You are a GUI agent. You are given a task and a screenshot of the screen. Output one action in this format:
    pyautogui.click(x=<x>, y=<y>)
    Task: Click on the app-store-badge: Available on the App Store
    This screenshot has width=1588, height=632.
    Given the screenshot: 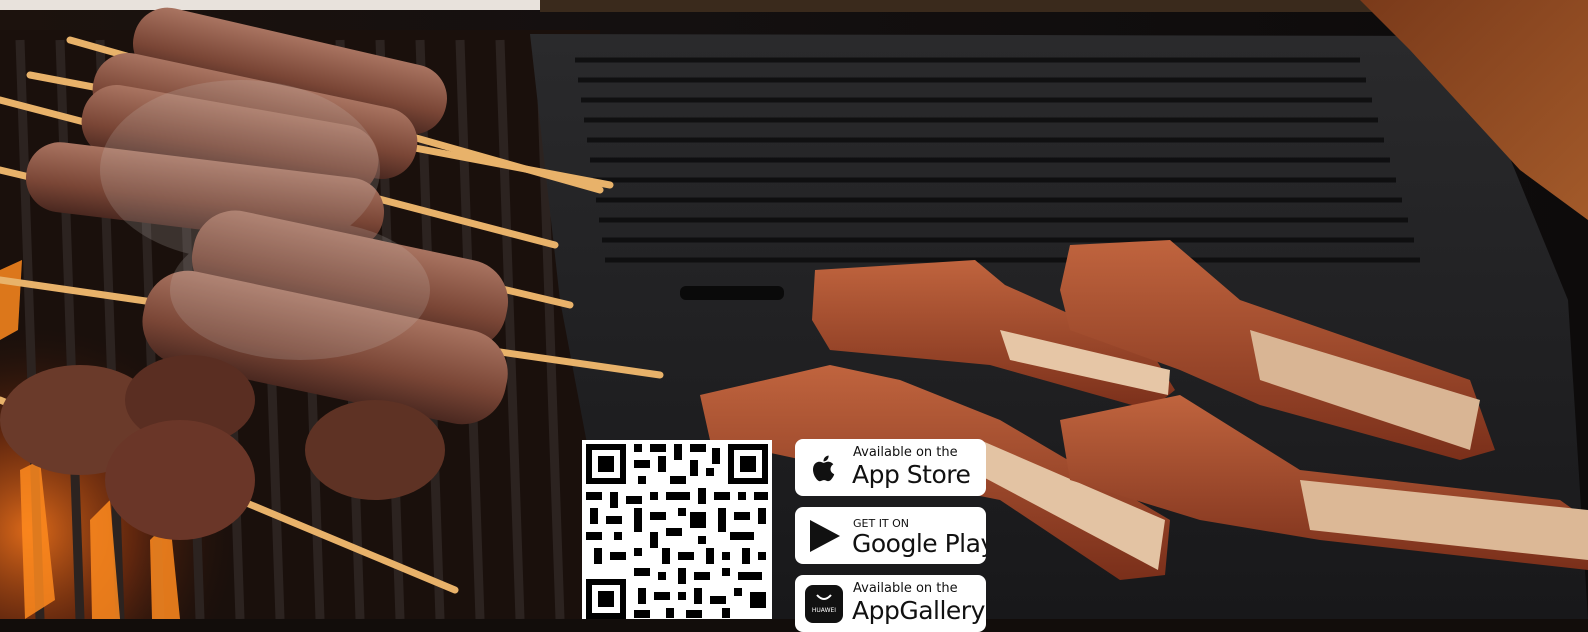 What is the action you would take?
    pyautogui.click(x=890, y=467)
    